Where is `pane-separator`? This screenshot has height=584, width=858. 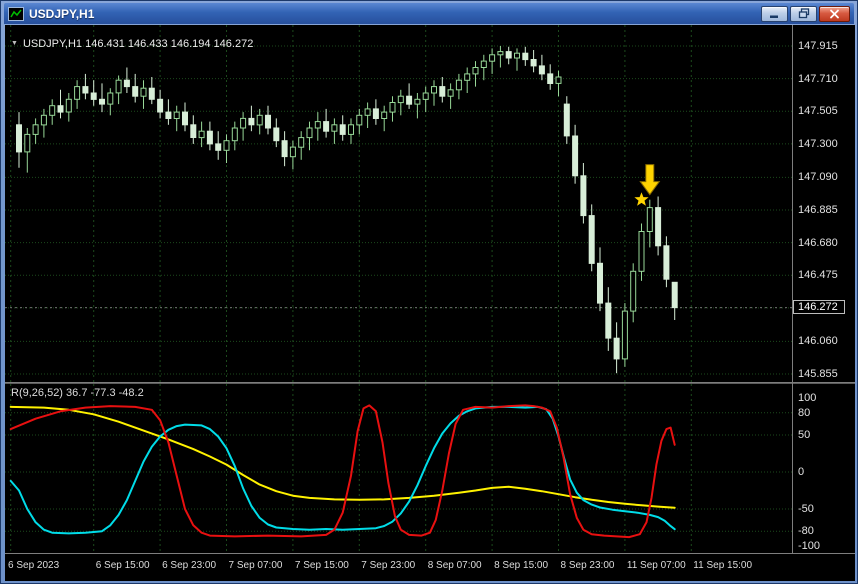 pane-separator is located at coordinates (430, 383).